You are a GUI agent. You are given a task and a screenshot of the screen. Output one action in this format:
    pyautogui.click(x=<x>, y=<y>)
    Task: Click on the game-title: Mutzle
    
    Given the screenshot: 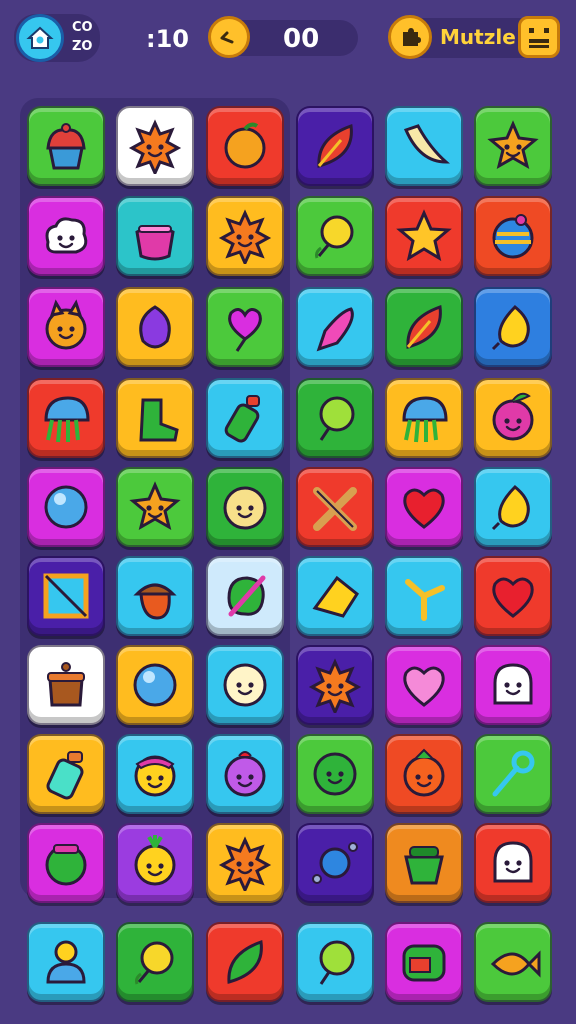 What is the action you would take?
    pyautogui.click(x=478, y=37)
    